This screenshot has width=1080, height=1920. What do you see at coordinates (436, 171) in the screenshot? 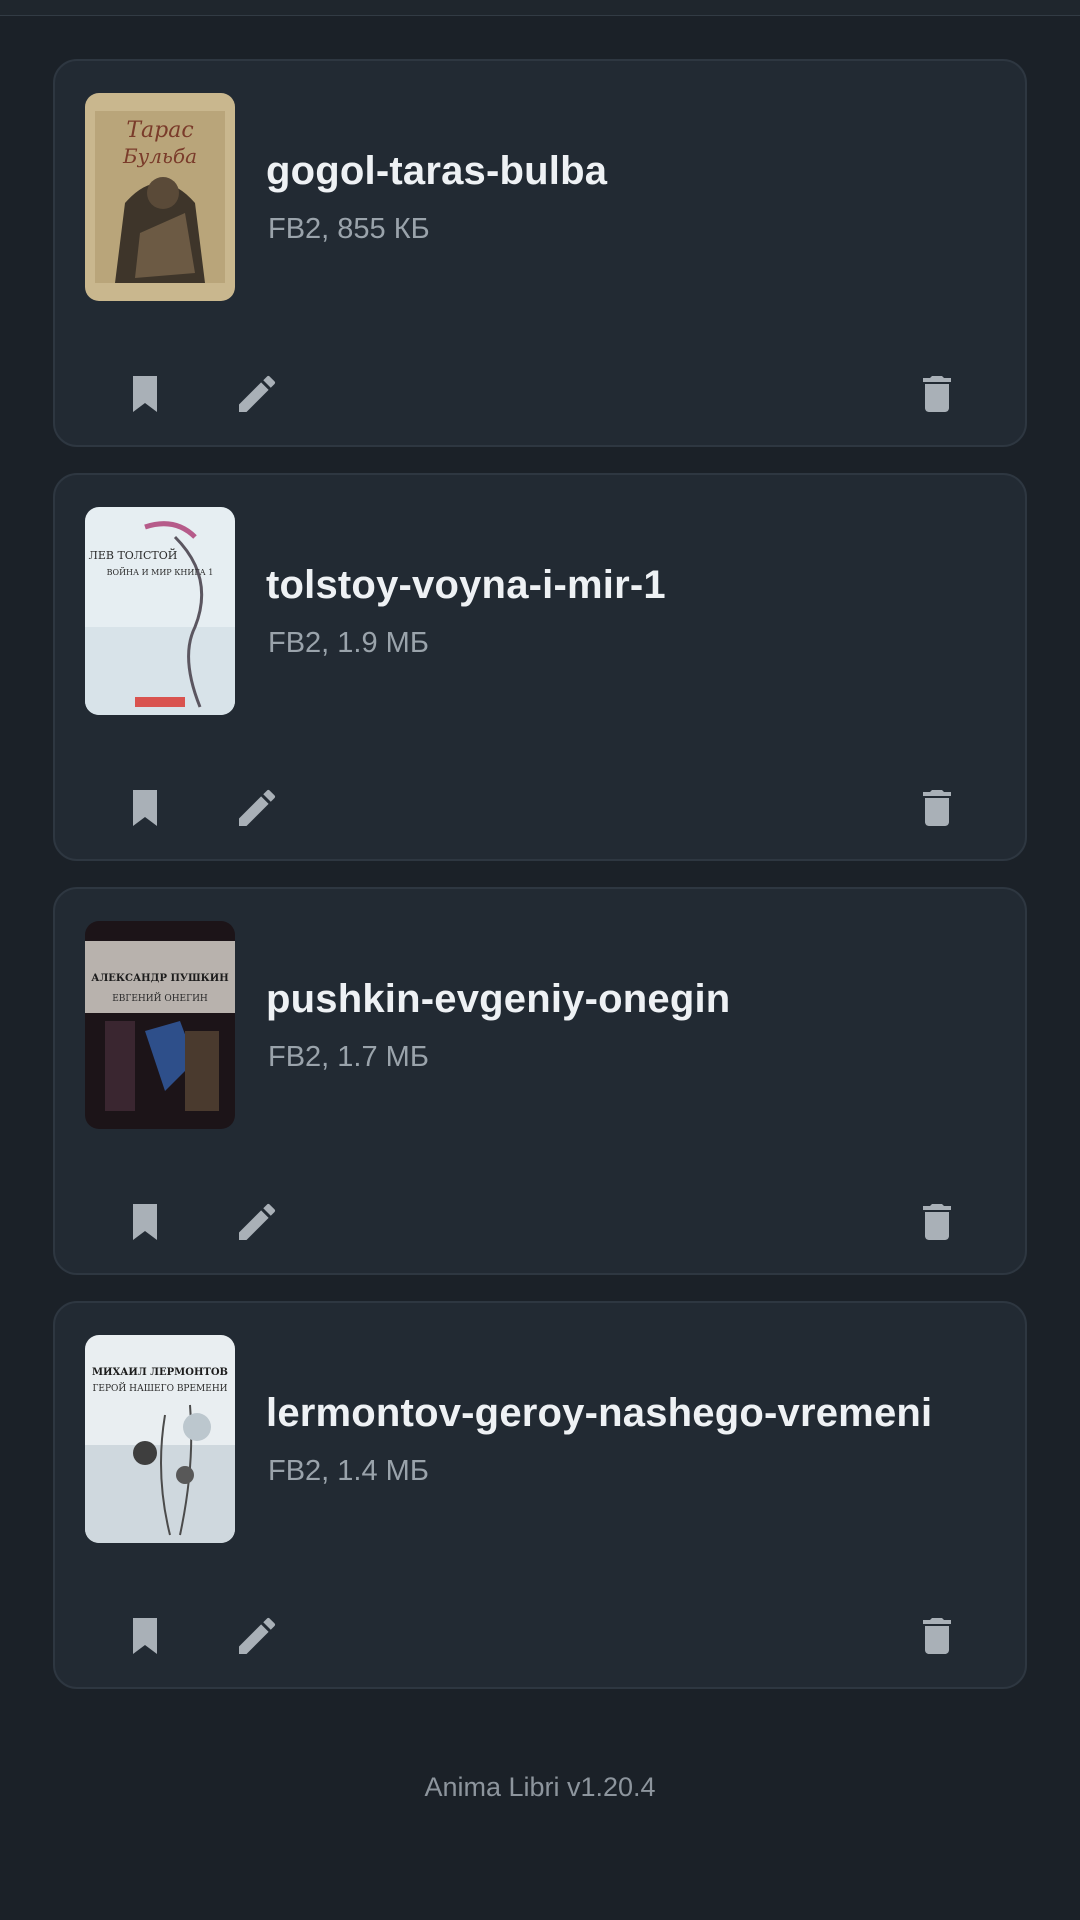
I see `book-title: gogol-taras-bulba` at bounding box center [436, 171].